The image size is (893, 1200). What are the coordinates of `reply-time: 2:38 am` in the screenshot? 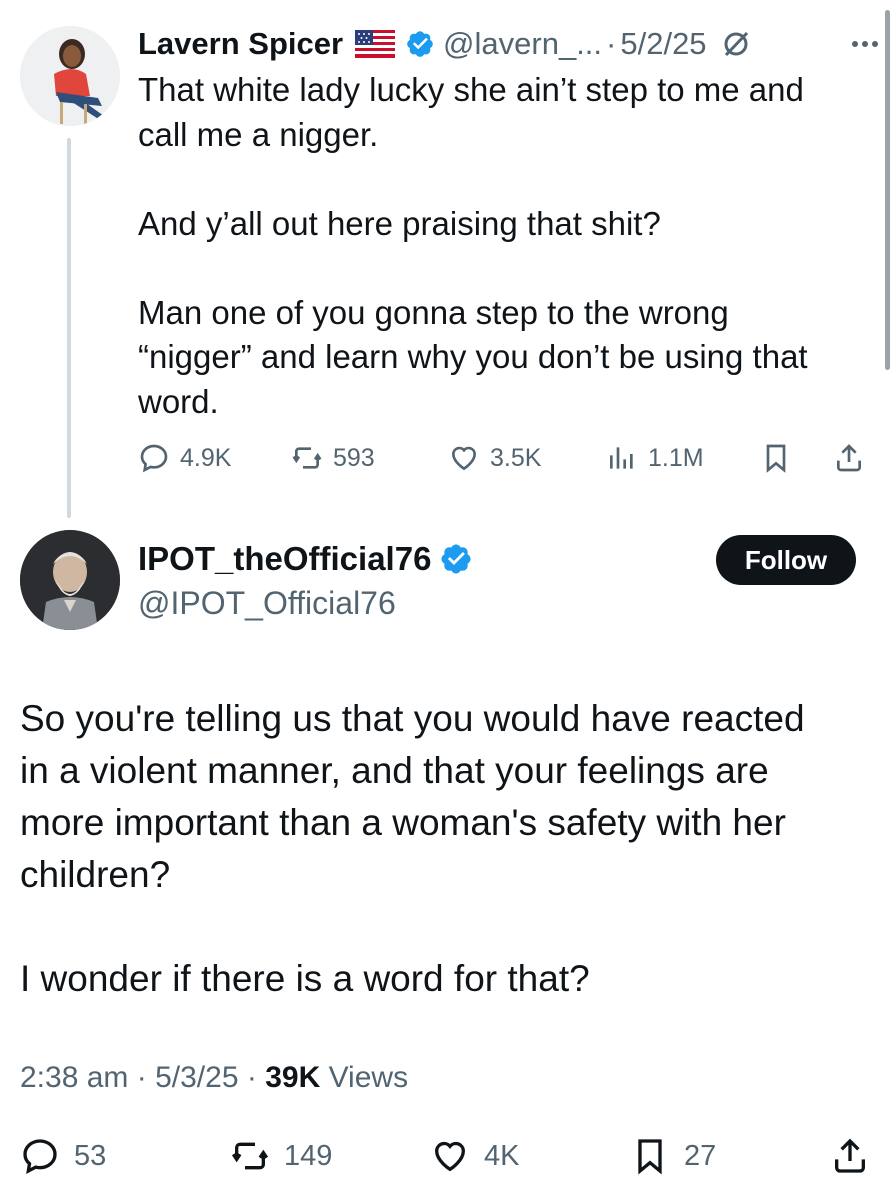 It's located at (74, 1077).